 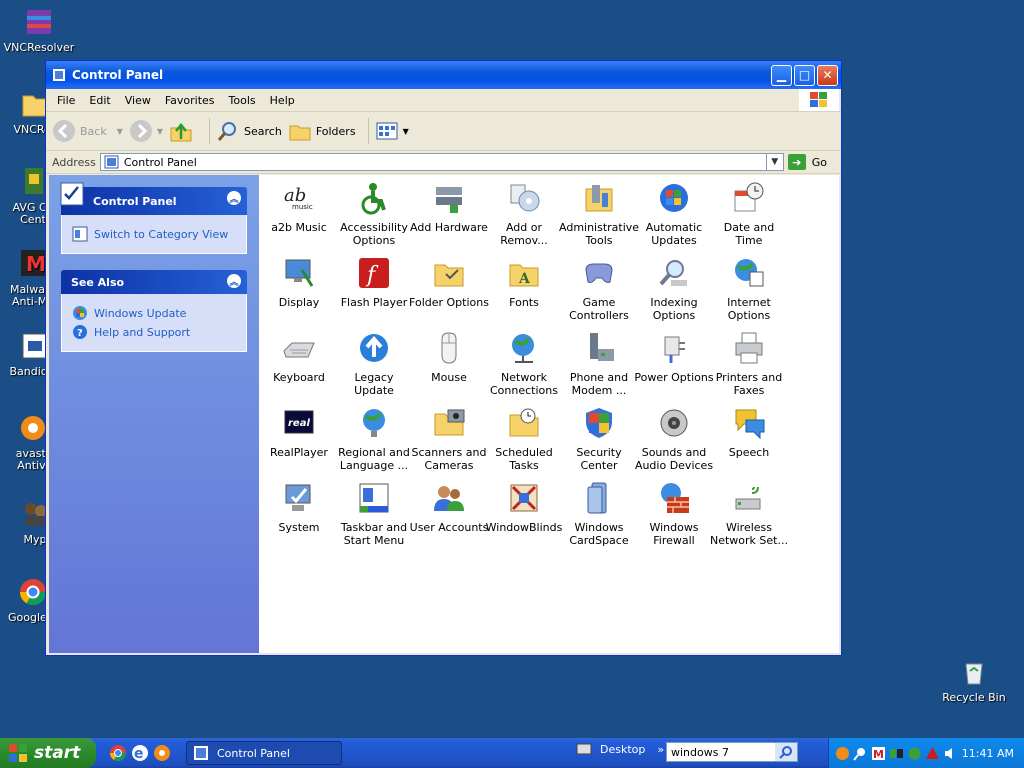 What do you see at coordinates (190, 100) in the screenshot?
I see `menu-favorites: Favorites` at bounding box center [190, 100].